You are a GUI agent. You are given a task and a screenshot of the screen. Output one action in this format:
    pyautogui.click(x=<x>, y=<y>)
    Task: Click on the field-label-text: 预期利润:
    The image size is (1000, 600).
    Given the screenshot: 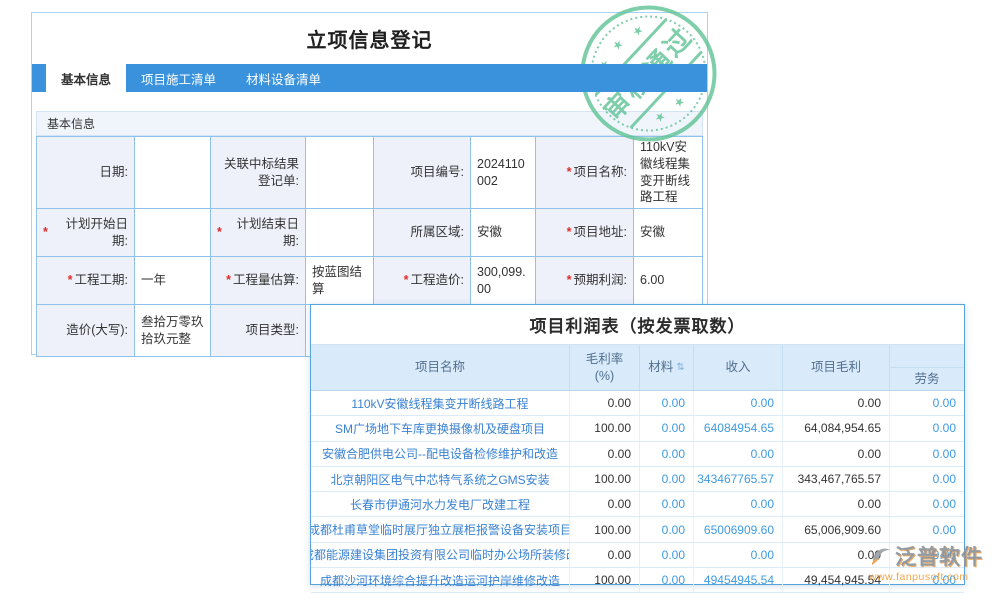 What is the action you would take?
    pyautogui.click(x=600, y=280)
    